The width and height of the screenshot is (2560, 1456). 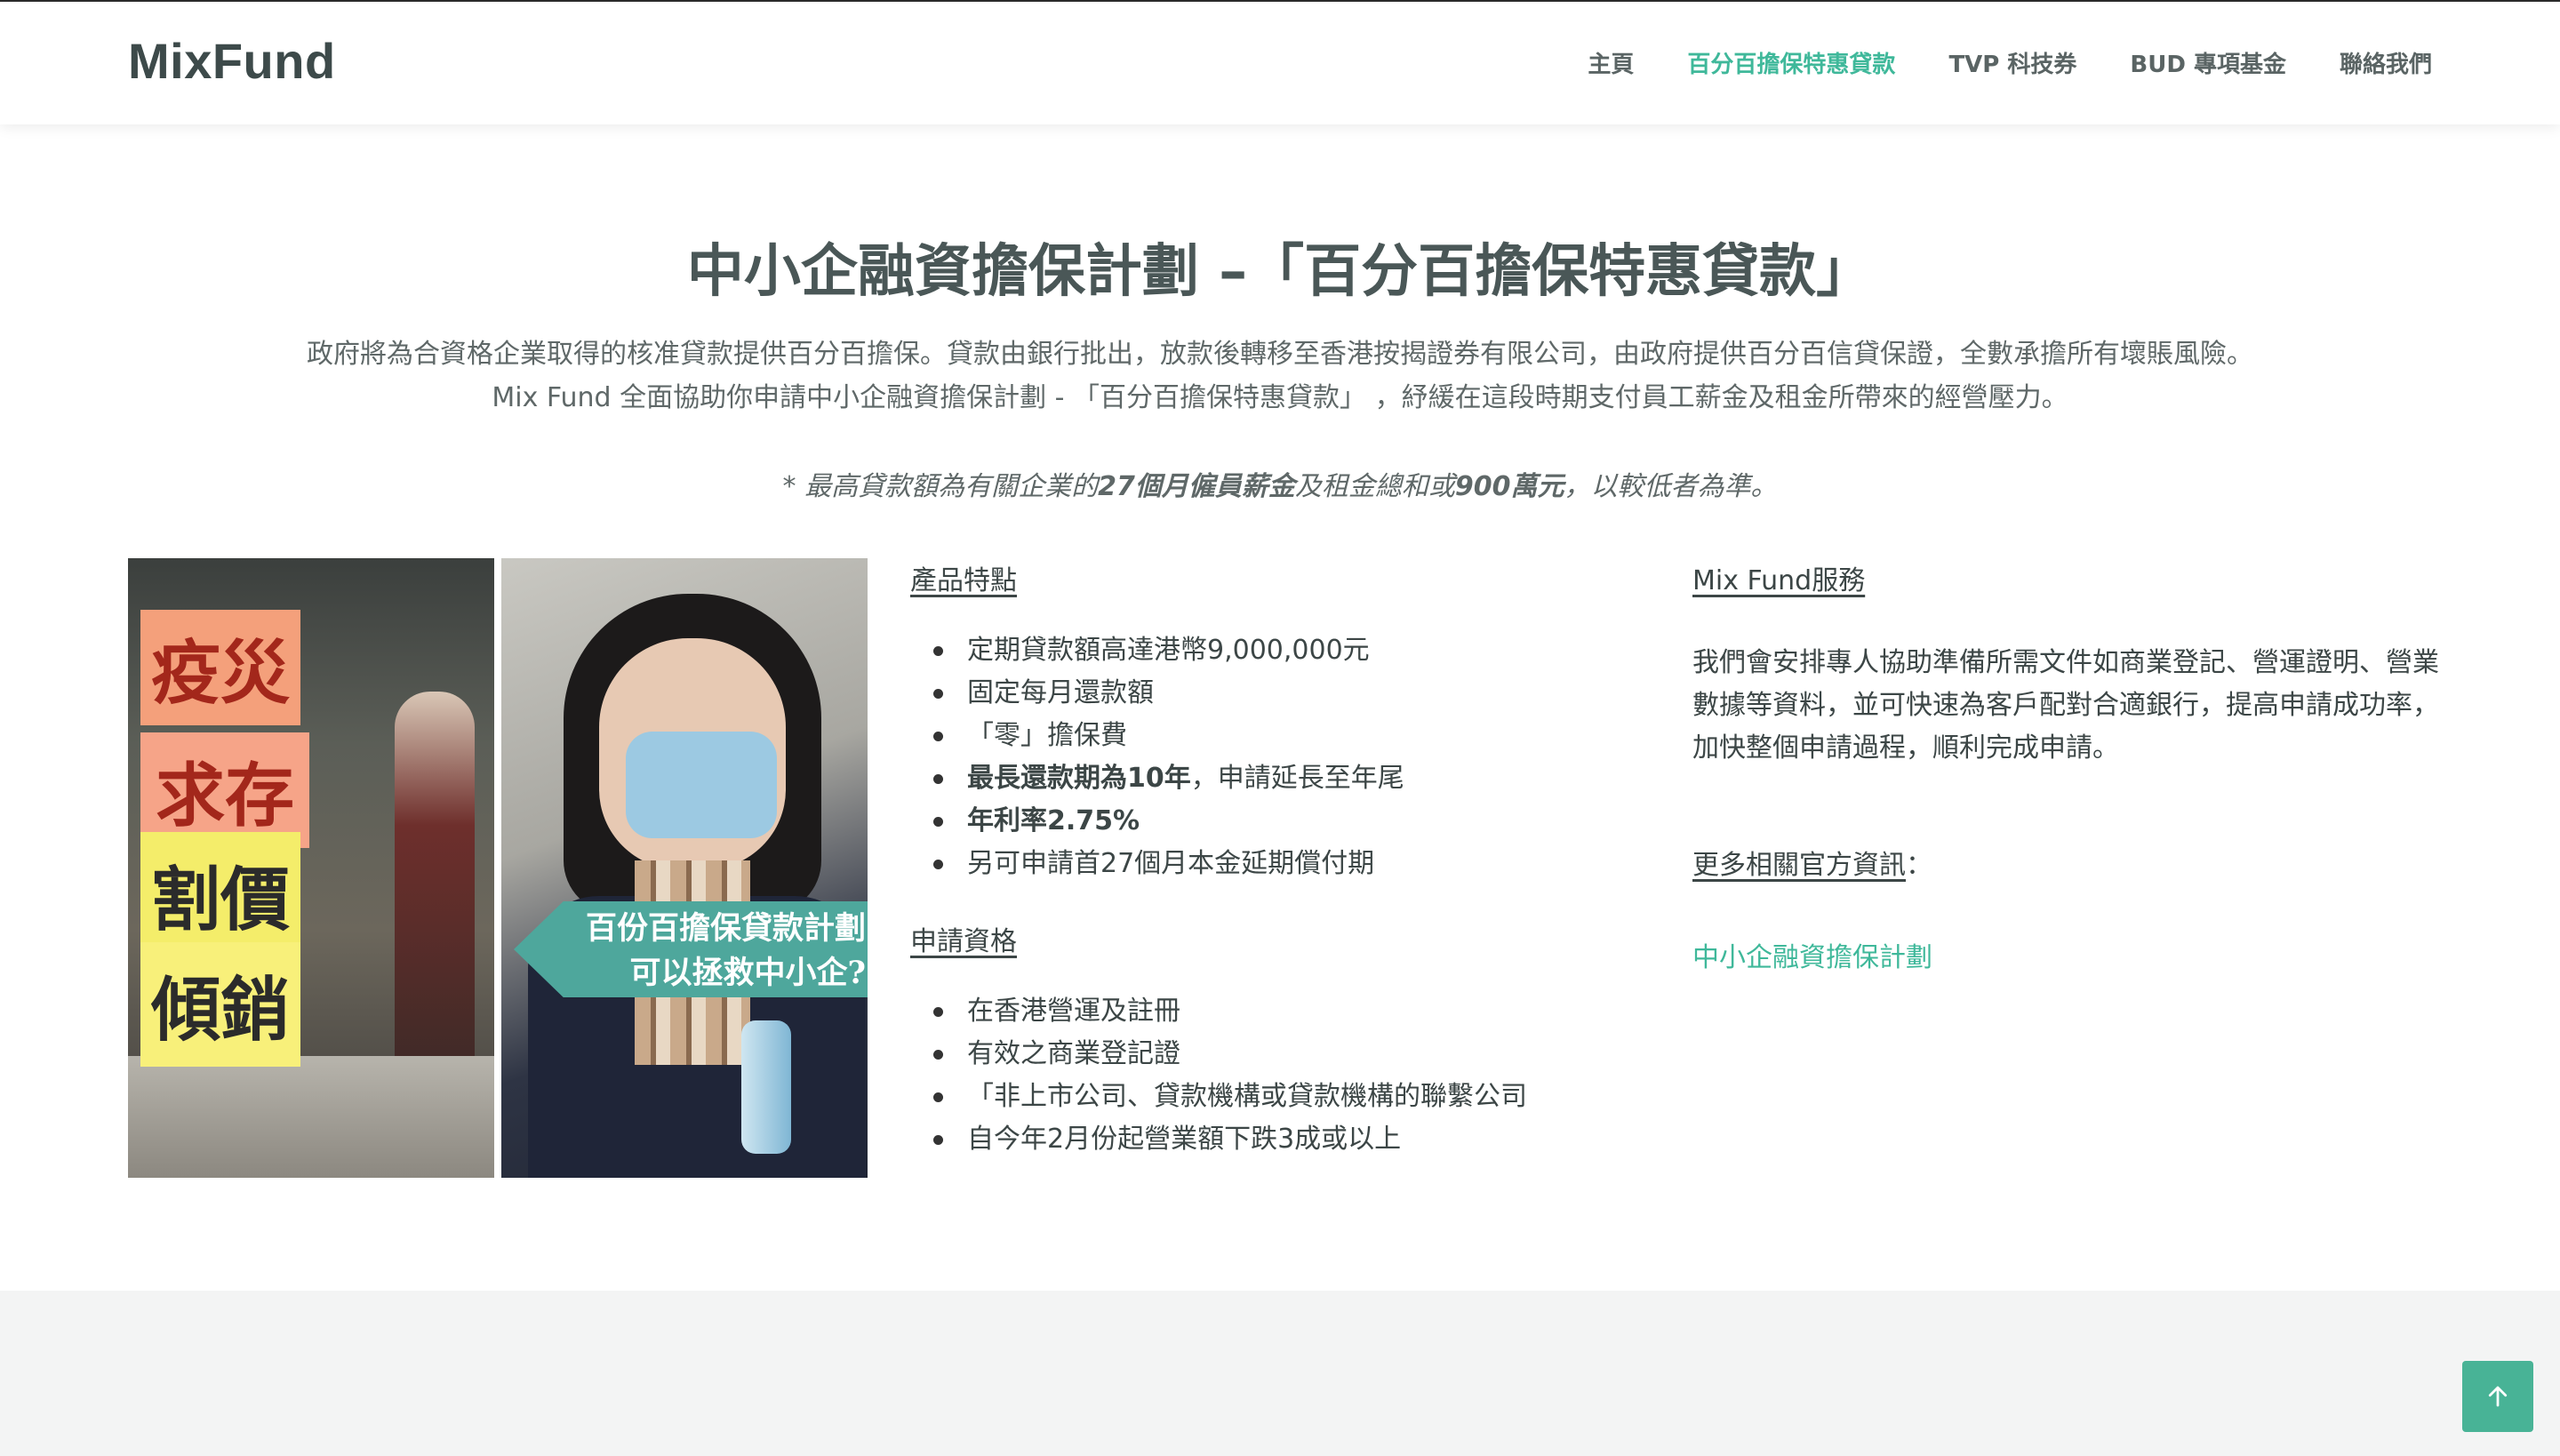 I want to click on nav-home: 主頁, so click(x=1611, y=62).